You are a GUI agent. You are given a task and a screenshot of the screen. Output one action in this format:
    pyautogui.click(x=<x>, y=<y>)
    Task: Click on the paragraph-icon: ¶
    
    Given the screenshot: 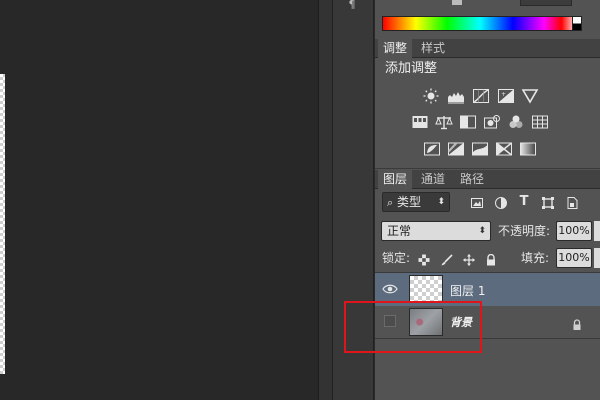 What is the action you would take?
    pyautogui.click(x=352, y=5)
    